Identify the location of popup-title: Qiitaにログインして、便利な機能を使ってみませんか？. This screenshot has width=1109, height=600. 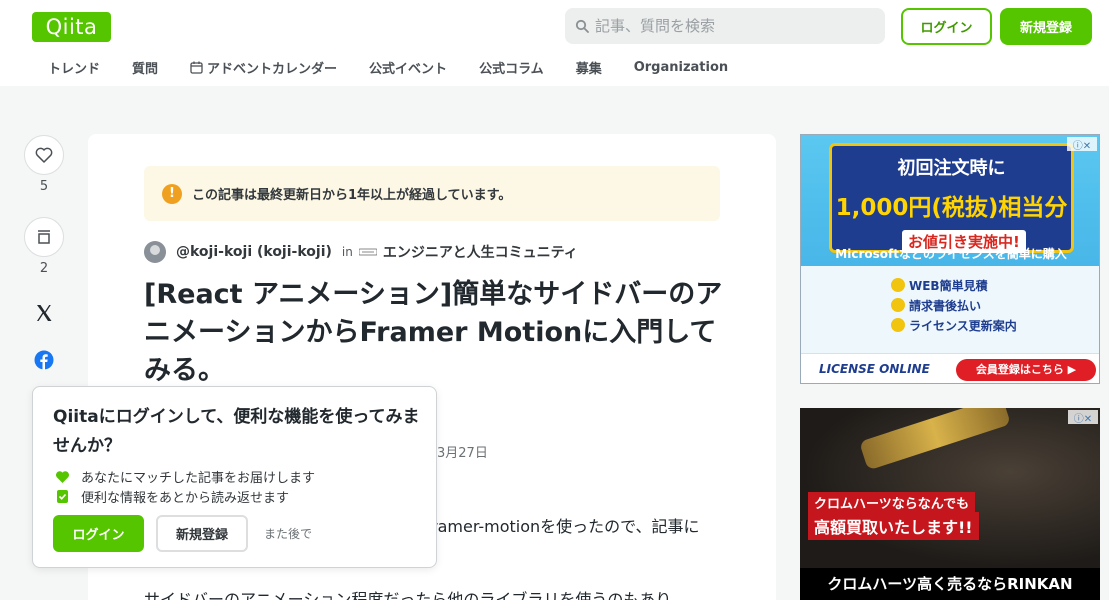
(236, 431).